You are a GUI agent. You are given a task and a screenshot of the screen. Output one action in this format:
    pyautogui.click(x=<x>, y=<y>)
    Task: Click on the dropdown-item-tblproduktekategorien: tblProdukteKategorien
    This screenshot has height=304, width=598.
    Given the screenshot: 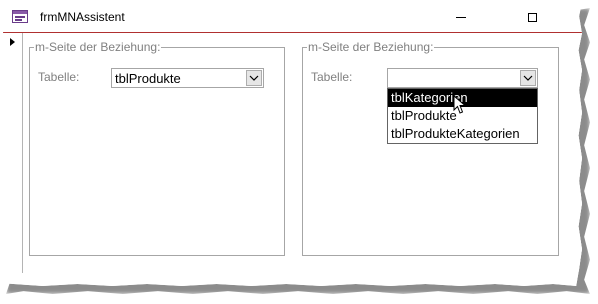 What is the action you would take?
    pyautogui.click(x=462, y=134)
    